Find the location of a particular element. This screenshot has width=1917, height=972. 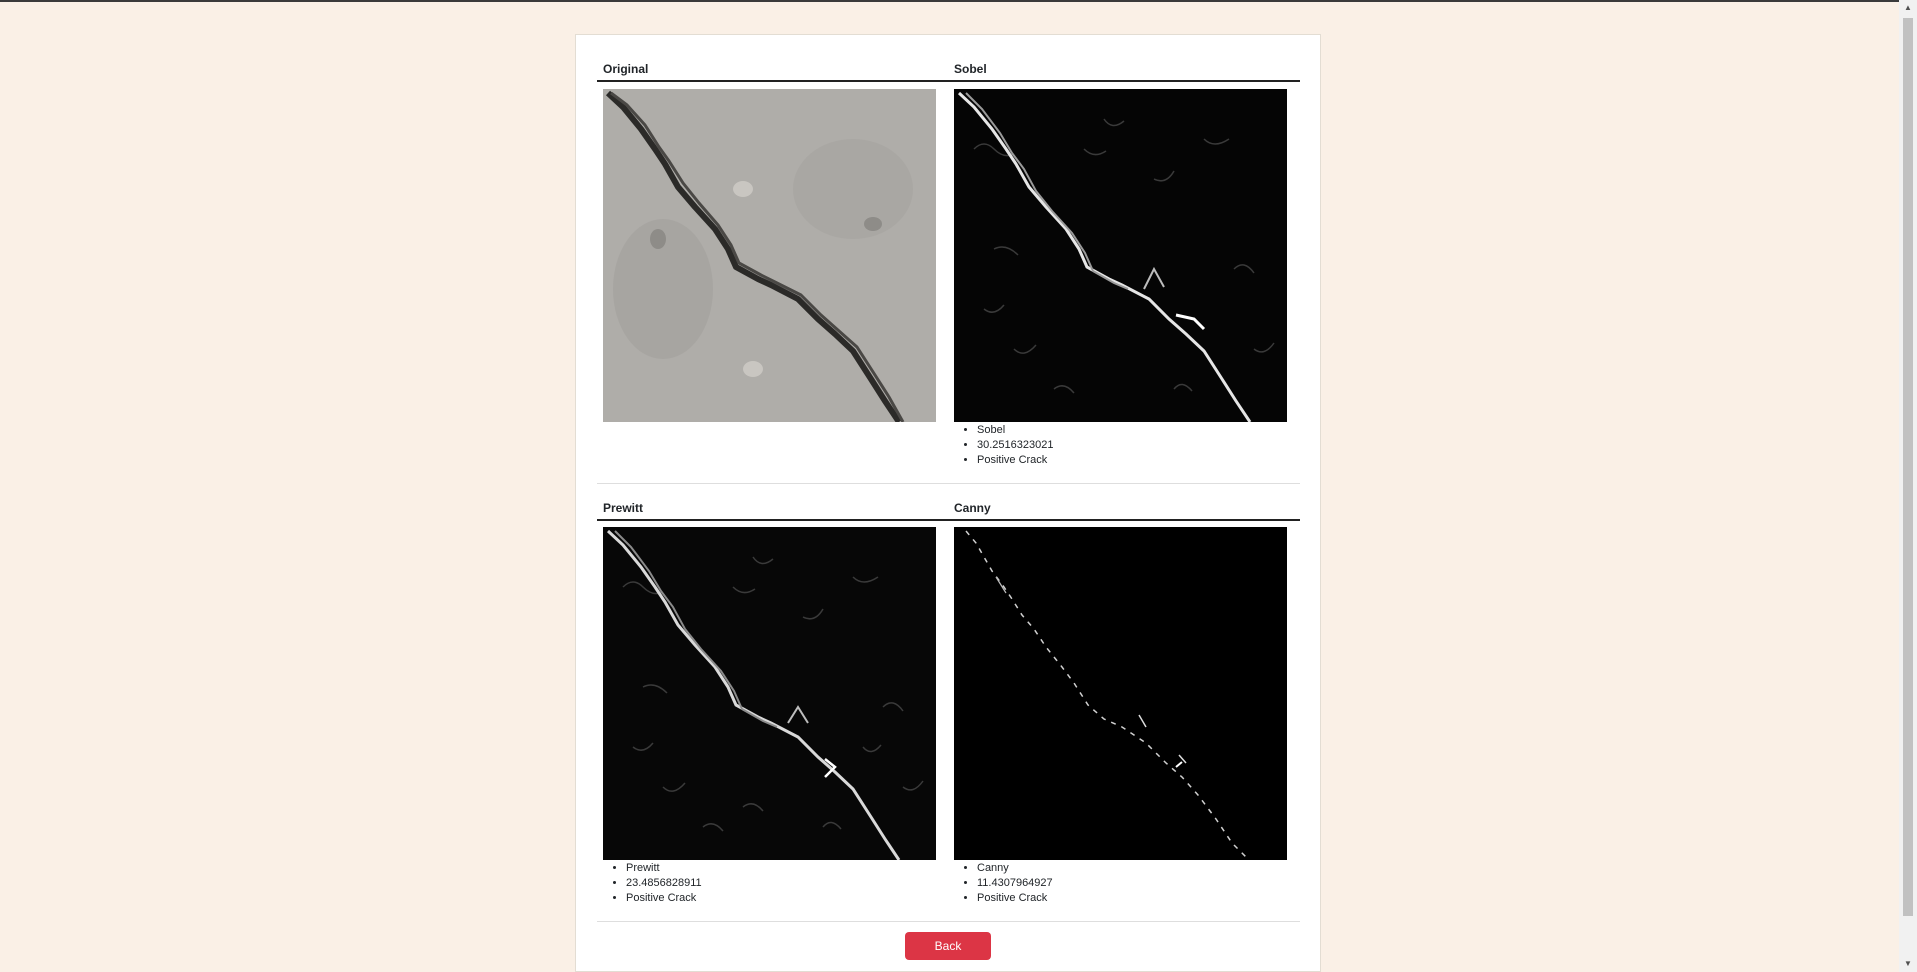

original-image is located at coordinates (769, 255).